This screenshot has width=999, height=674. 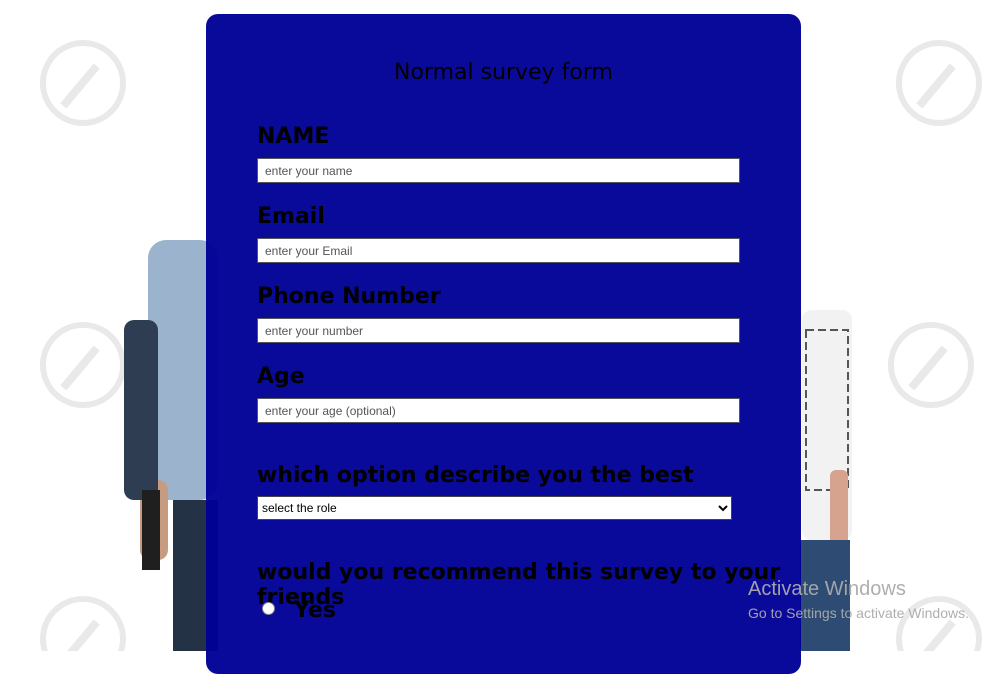 What do you see at coordinates (494, 508) in the screenshot?
I see `role-select: select the role` at bounding box center [494, 508].